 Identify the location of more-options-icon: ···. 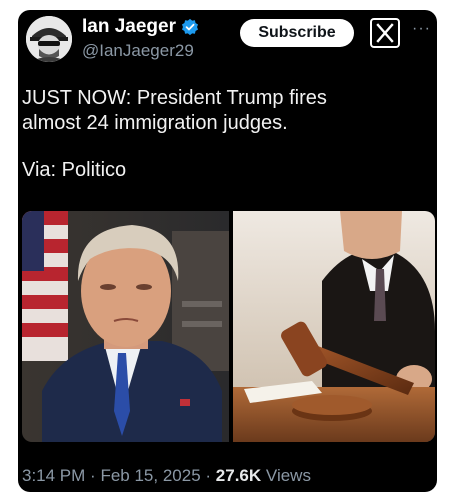
(421, 29).